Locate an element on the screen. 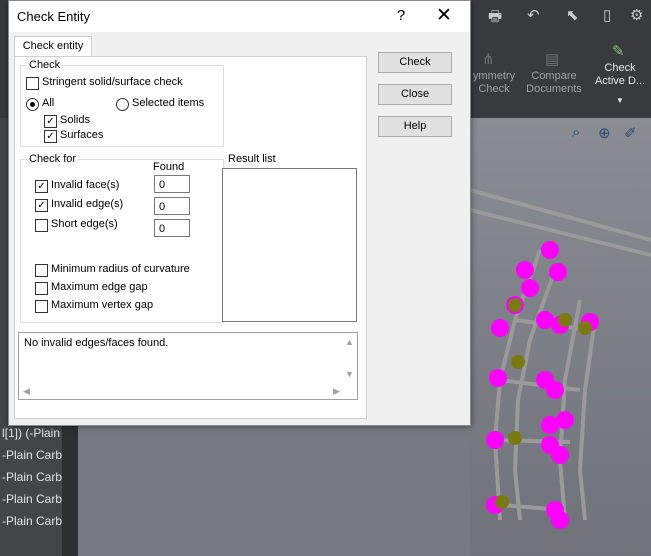 This screenshot has height=556, width=651. max-edge-gap-checkbox is located at coordinates (41, 288).